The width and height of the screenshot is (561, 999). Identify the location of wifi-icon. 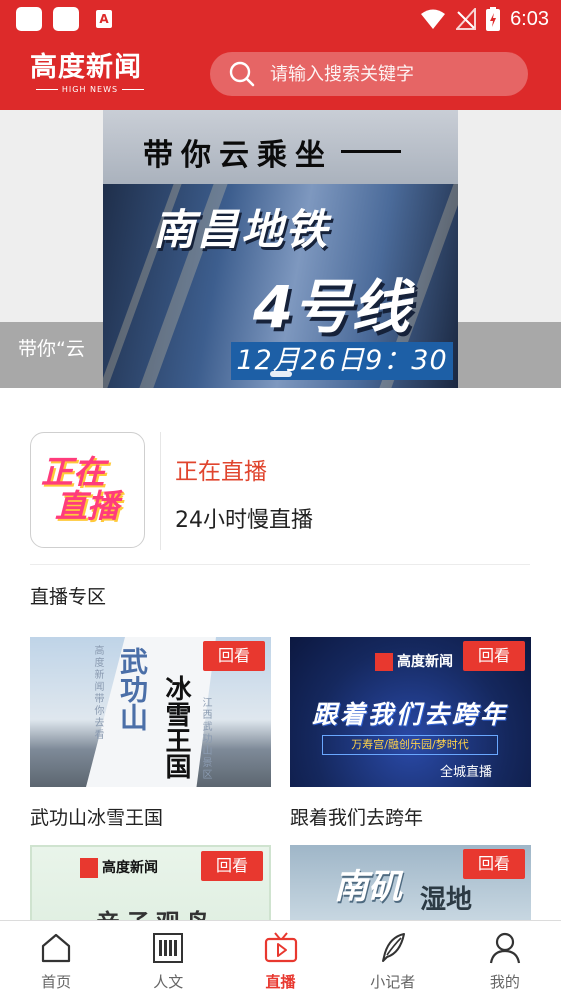
(433, 19).